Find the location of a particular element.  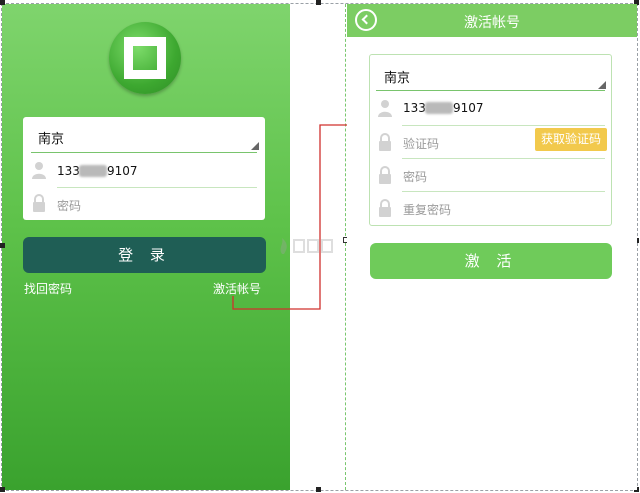

topbar: 激活帐号 is located at coordinates (492, 20).